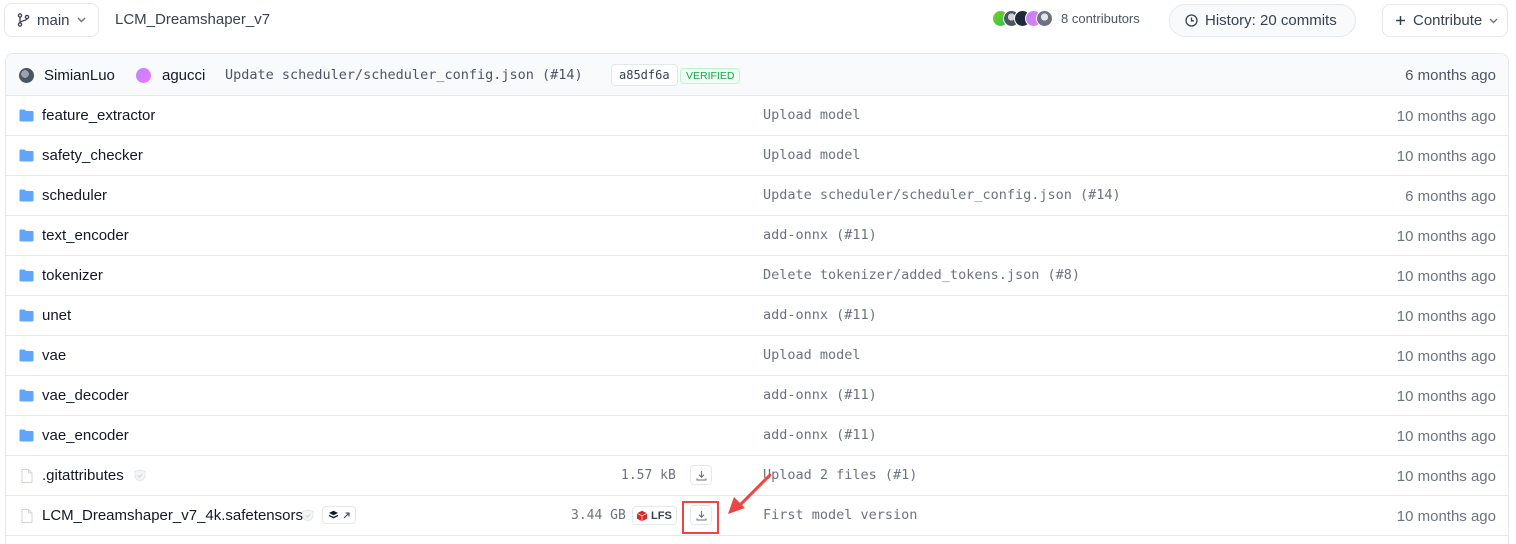 Image resolution: width=1516 pixels, height=544 pixels. What do you see at coordinates (750, 493) in the screenshot?
I see `red-arrow-annotation` at bounding box center [750, 493].